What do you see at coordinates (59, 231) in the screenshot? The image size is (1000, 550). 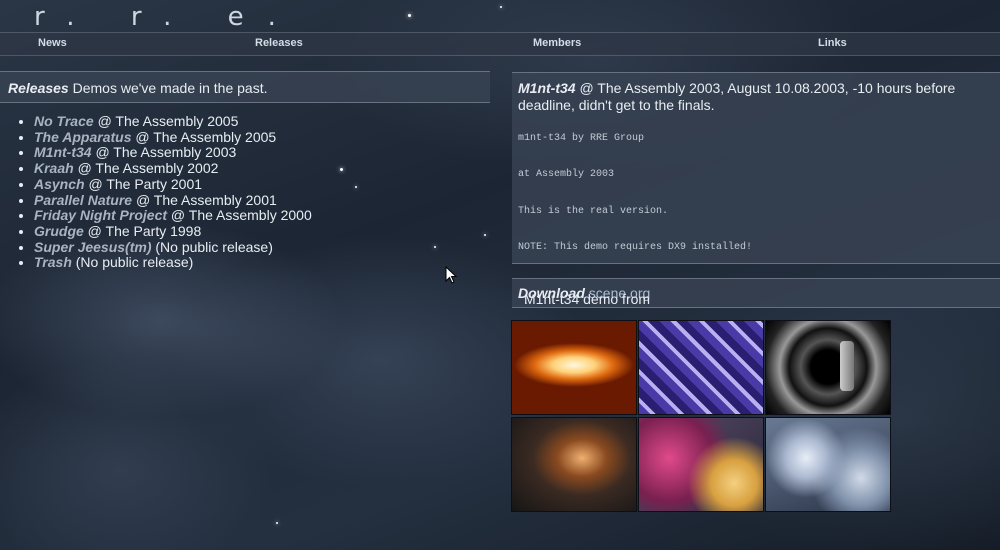 I see `release-link: Grudge` at bounding box center [59, 231].